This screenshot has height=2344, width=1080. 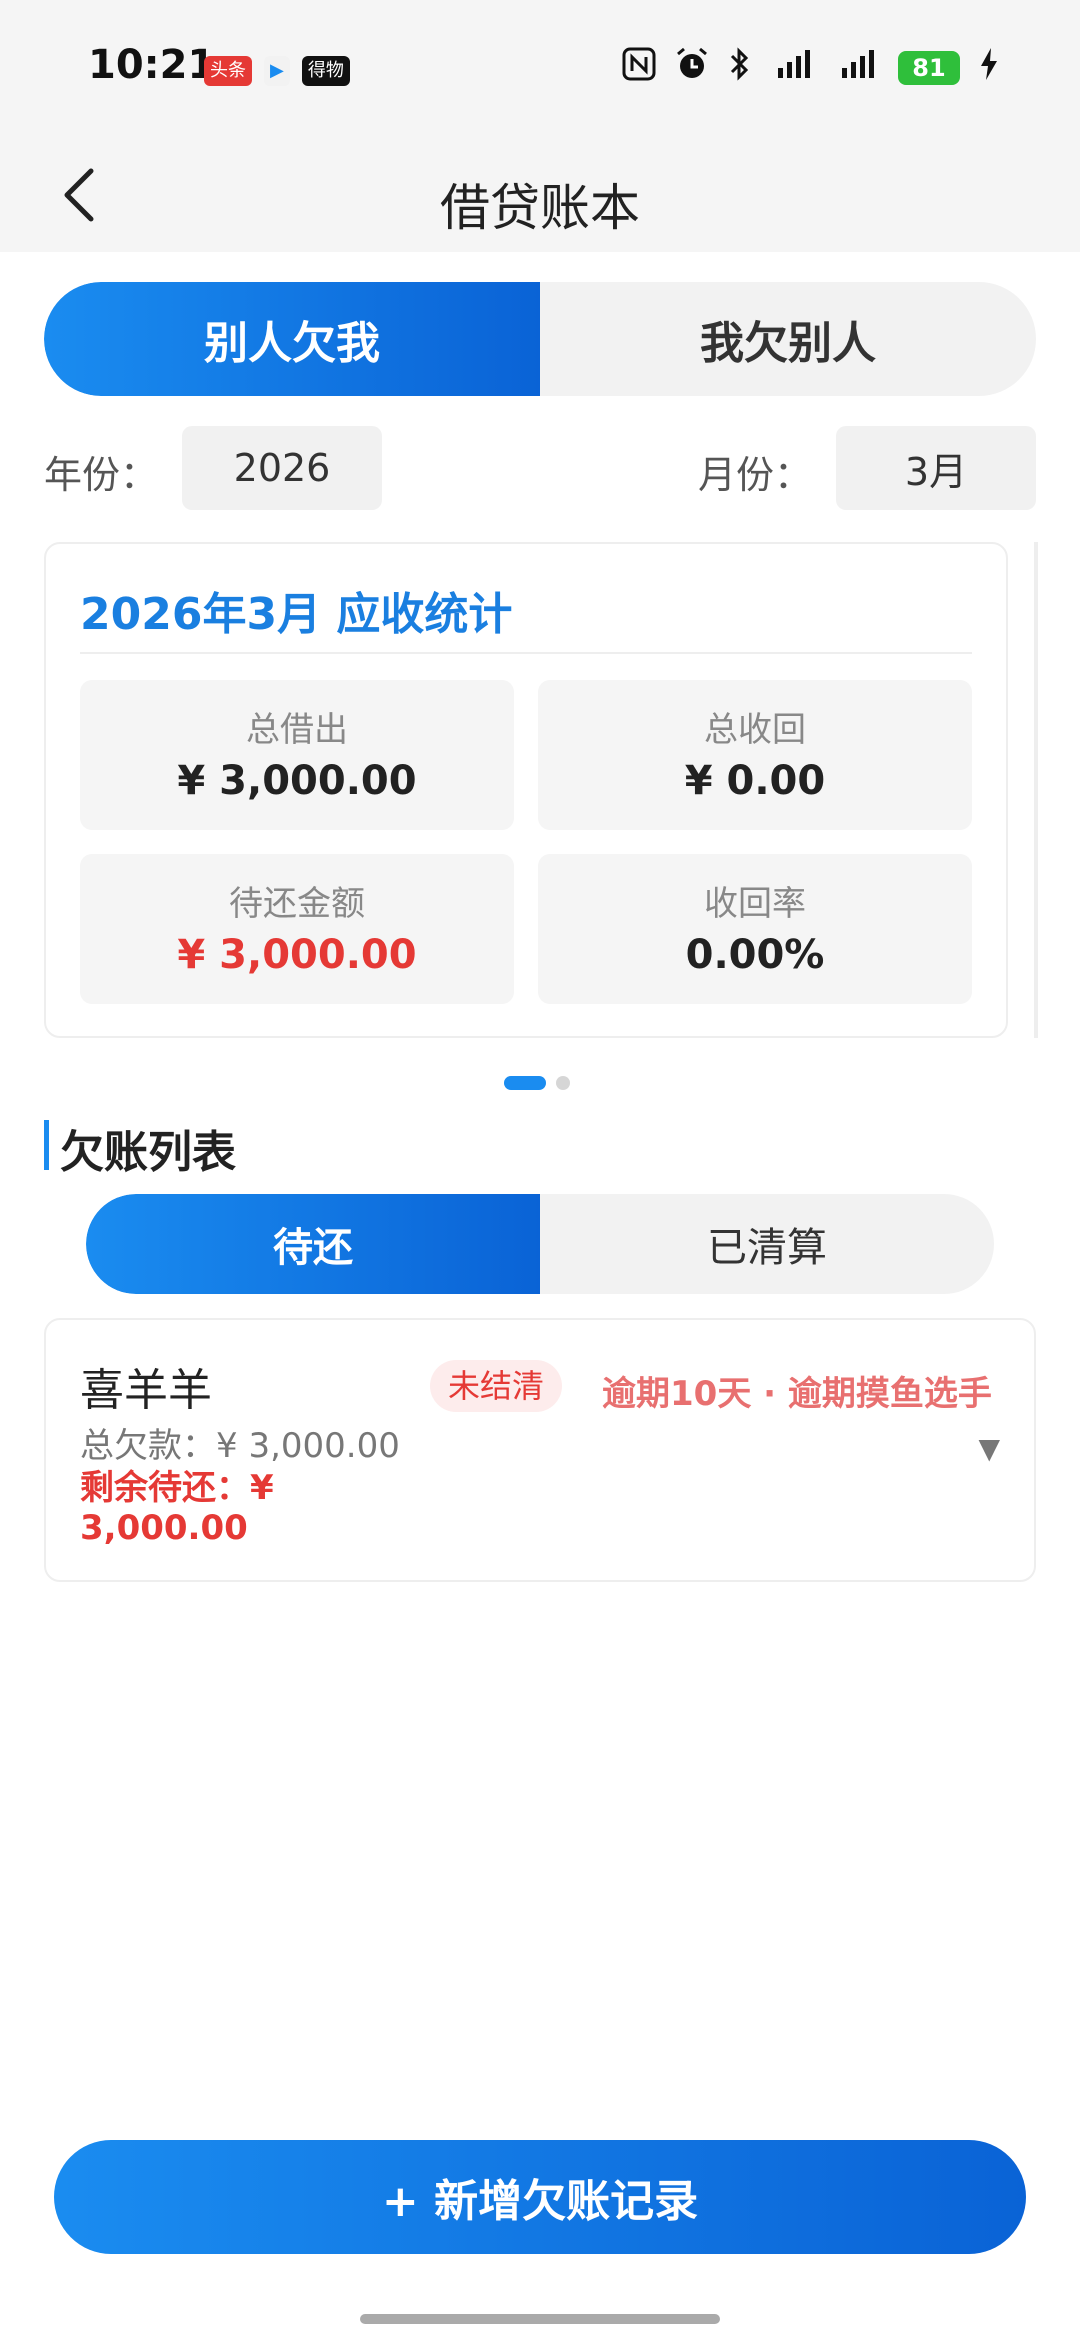 I want to click on overdue-text: 逾期10天 · 逾期摸鱼选手, so click(x=797, y=1394).